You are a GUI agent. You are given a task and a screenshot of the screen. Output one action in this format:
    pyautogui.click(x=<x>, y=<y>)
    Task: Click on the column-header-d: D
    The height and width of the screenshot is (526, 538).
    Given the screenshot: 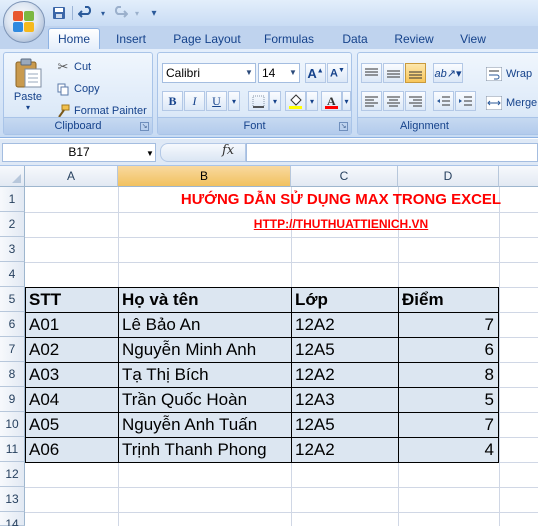 What is the action you would take?
    pyautogui.click(x=448, y=176)
    